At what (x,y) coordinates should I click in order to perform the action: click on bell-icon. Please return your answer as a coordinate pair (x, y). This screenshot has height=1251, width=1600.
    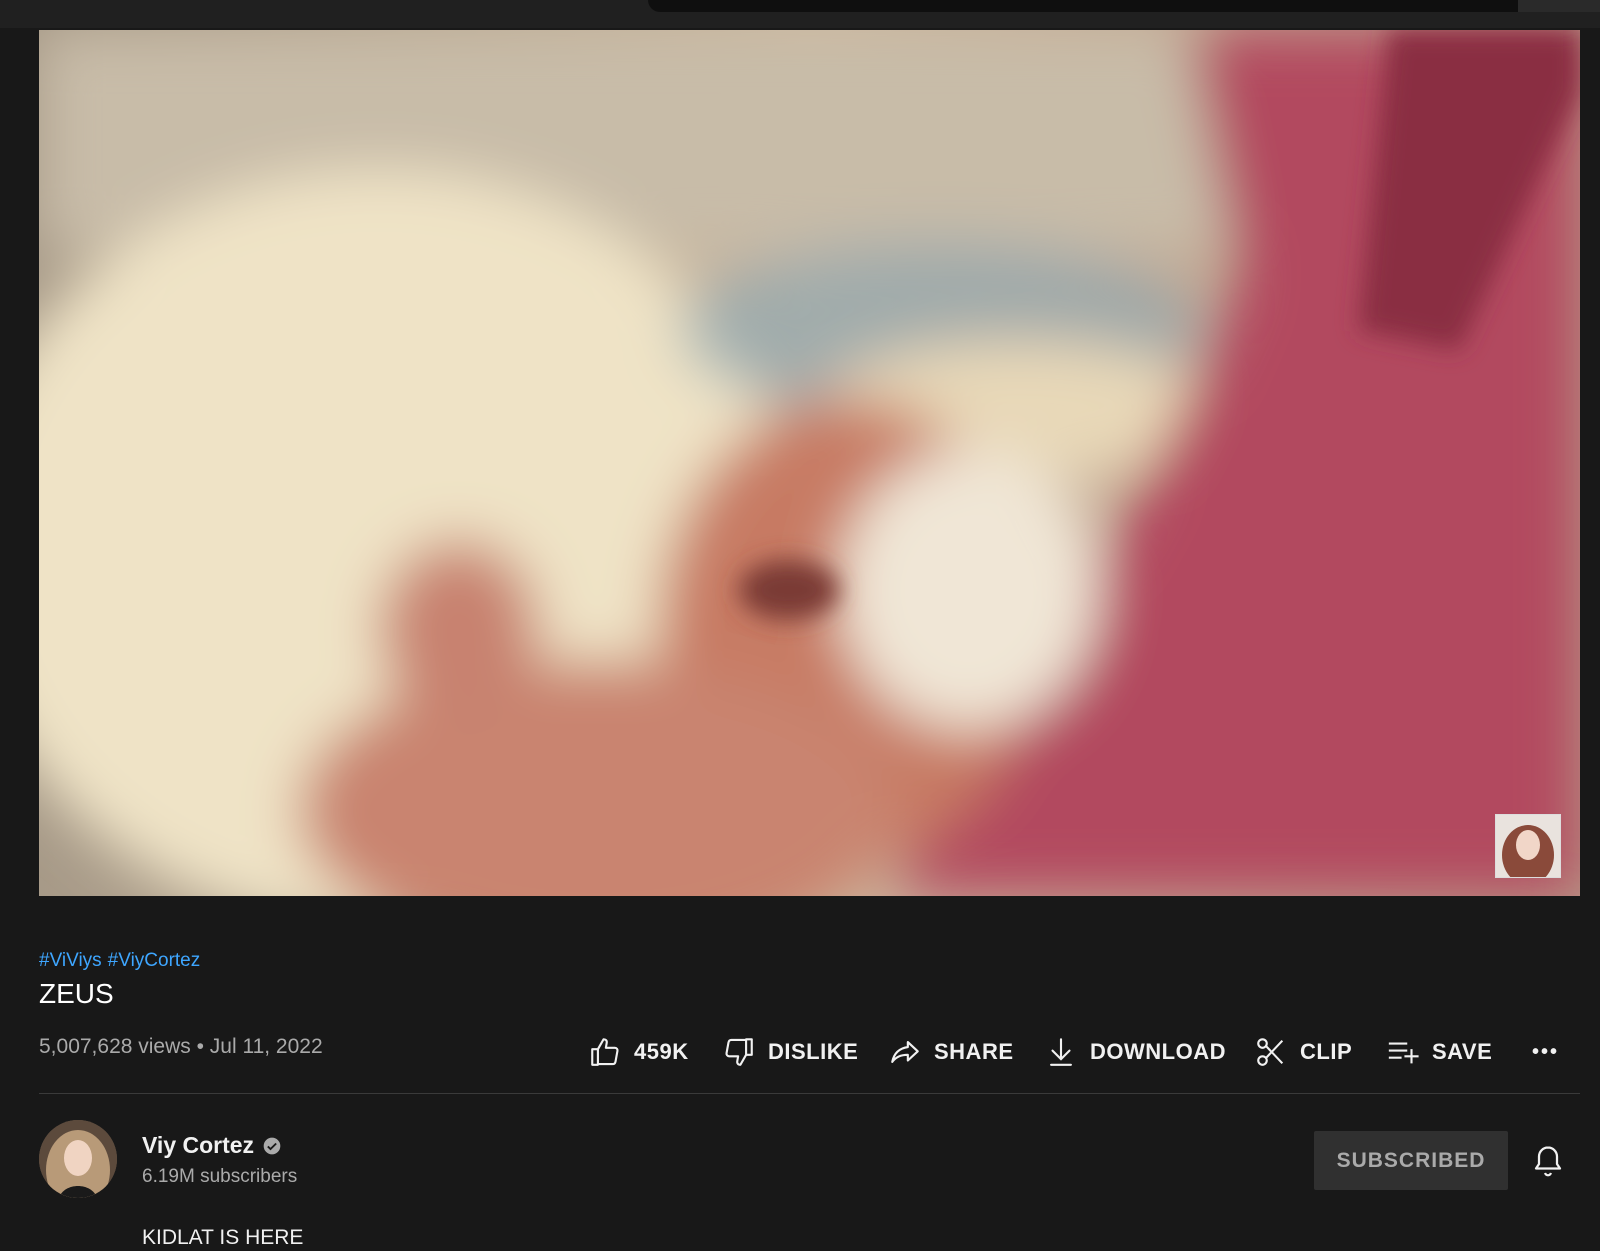
    Looking at the image, I should click on (1548, 1161).